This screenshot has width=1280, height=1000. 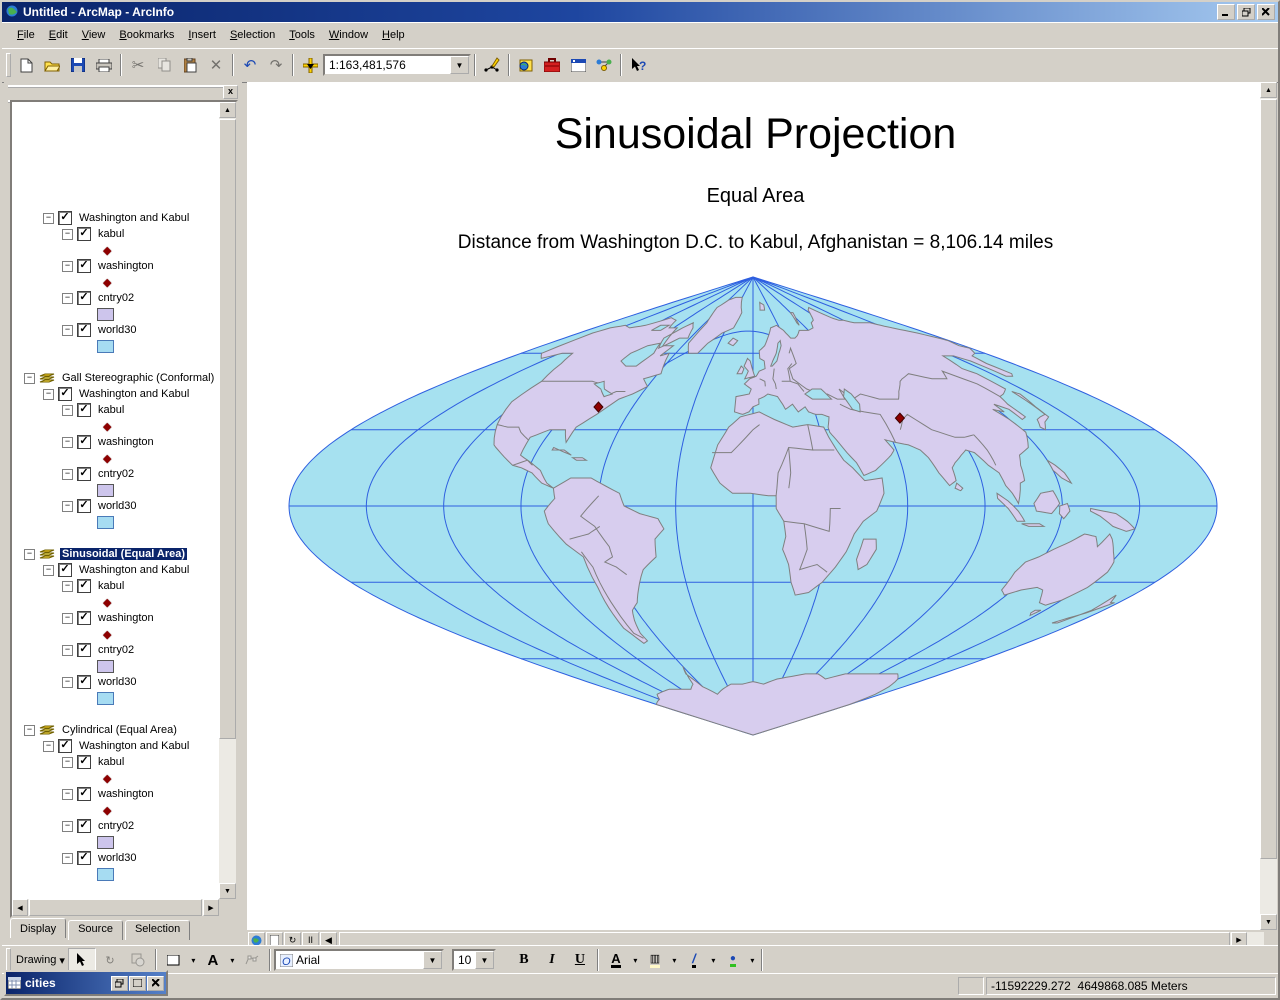 I want to click on layer-label: Cylindrical (Equal Area), so click(x=119, y=730).